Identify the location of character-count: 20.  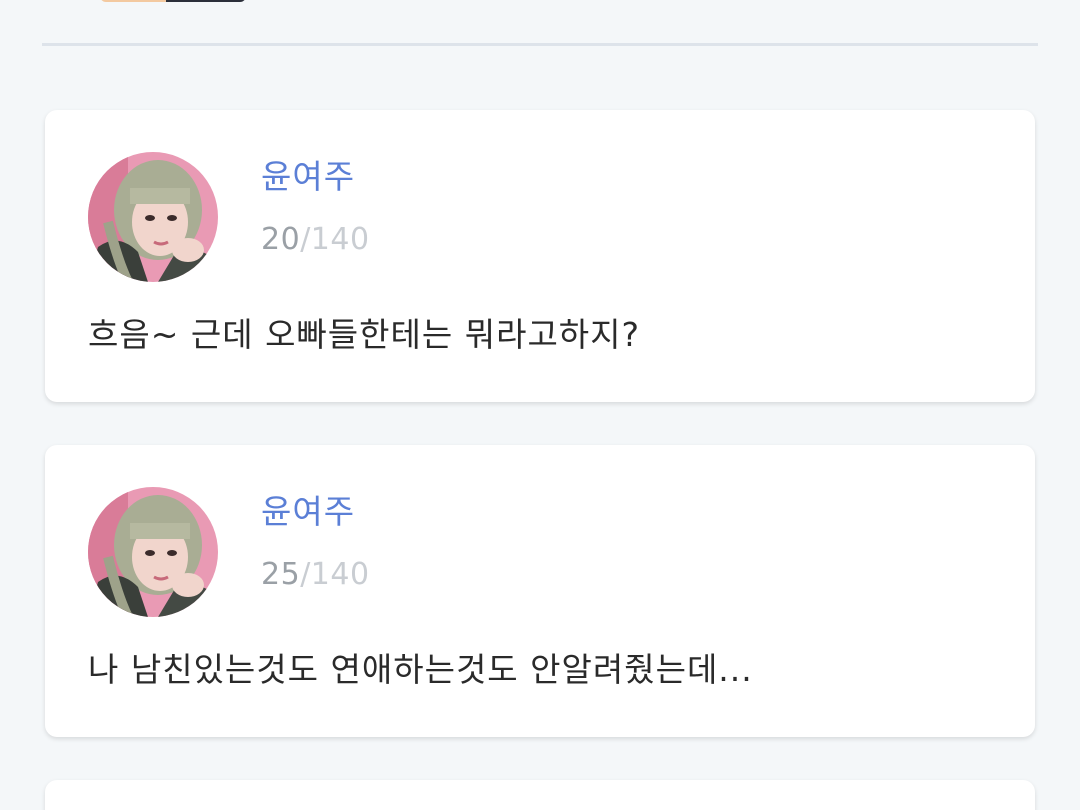
(281, 239).